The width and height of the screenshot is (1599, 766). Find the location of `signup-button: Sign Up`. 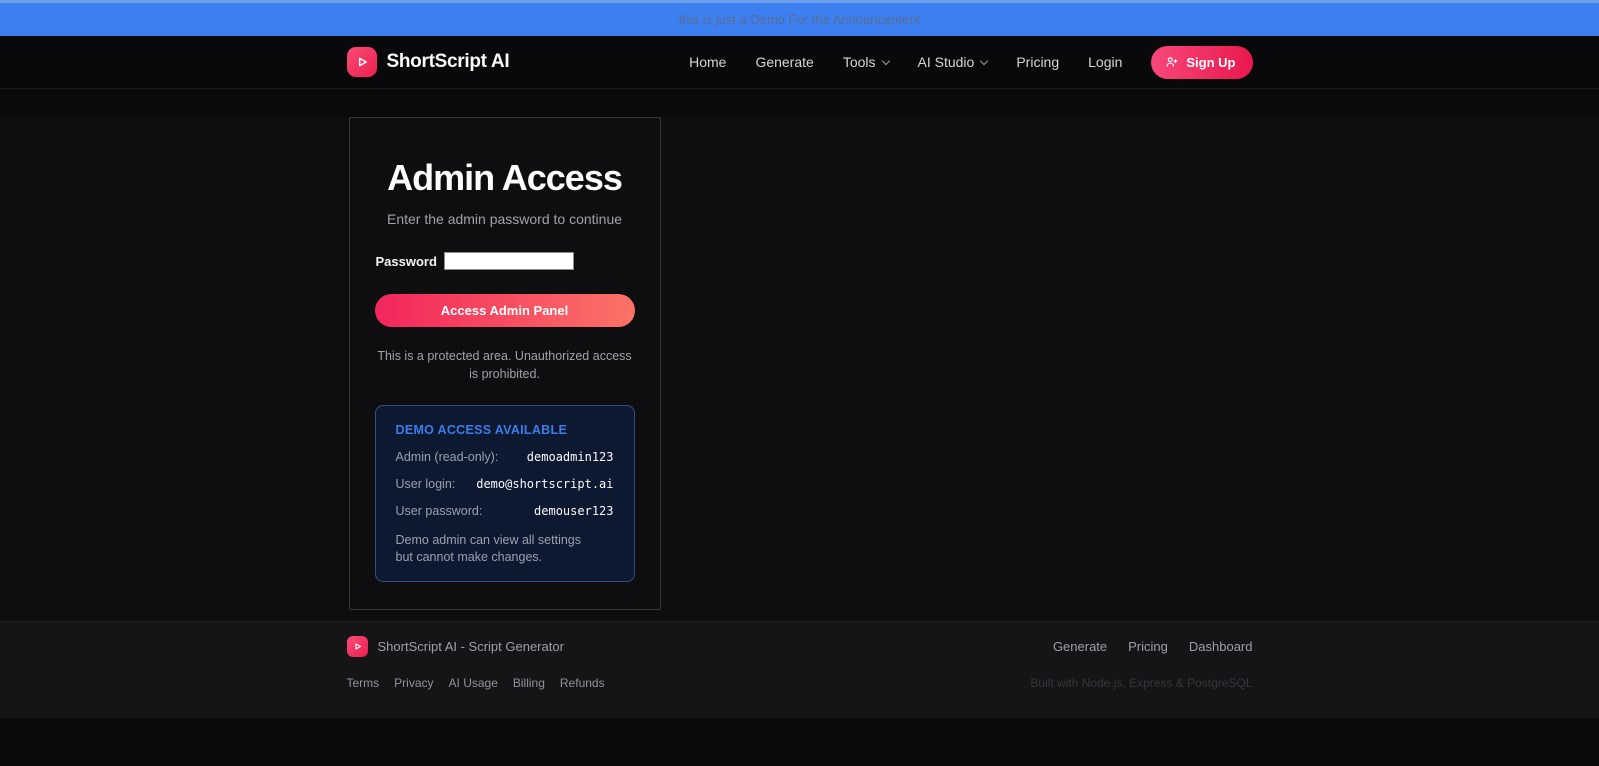

signup-button: Sign Up is located at coordinates (1202, 62).